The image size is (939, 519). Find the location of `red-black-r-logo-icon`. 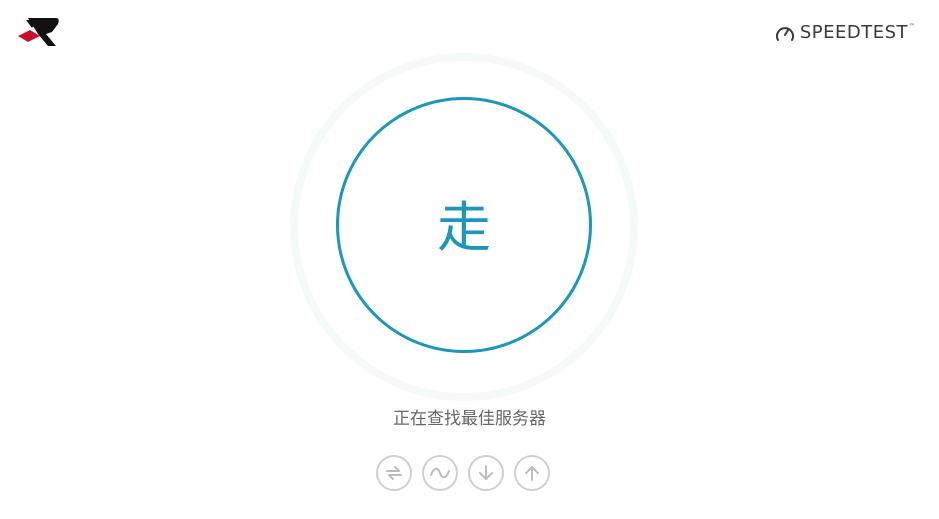

red-black-r-logo-icon is located at coordinates (38, 32).